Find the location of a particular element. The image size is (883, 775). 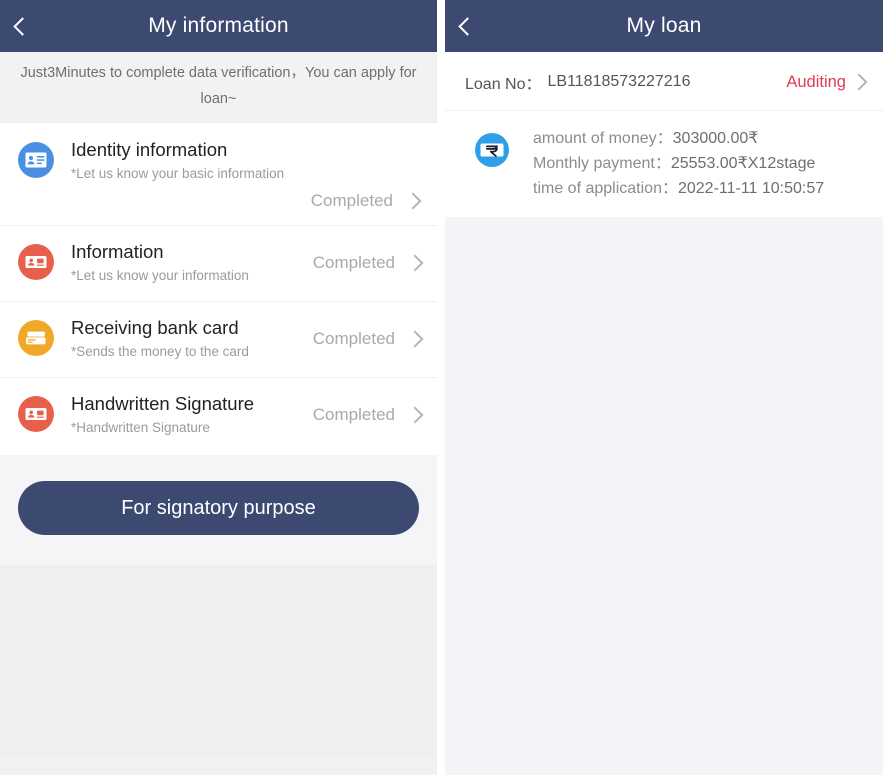

right-appbar: My loan is located at coordinates (664, 26).